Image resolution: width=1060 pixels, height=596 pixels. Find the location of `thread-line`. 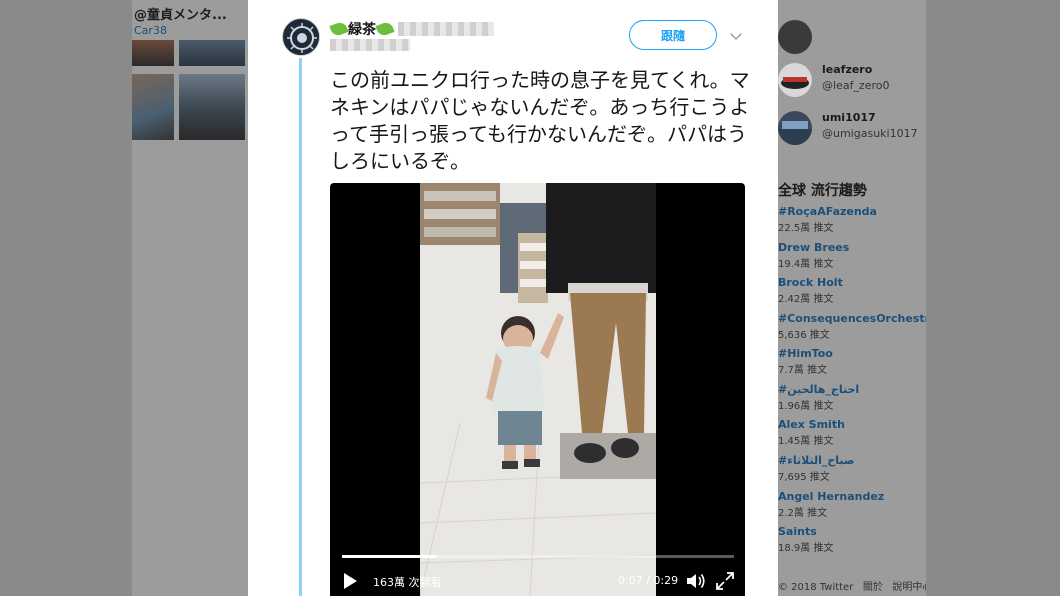

thread-line is located at coordinates (300, 327).